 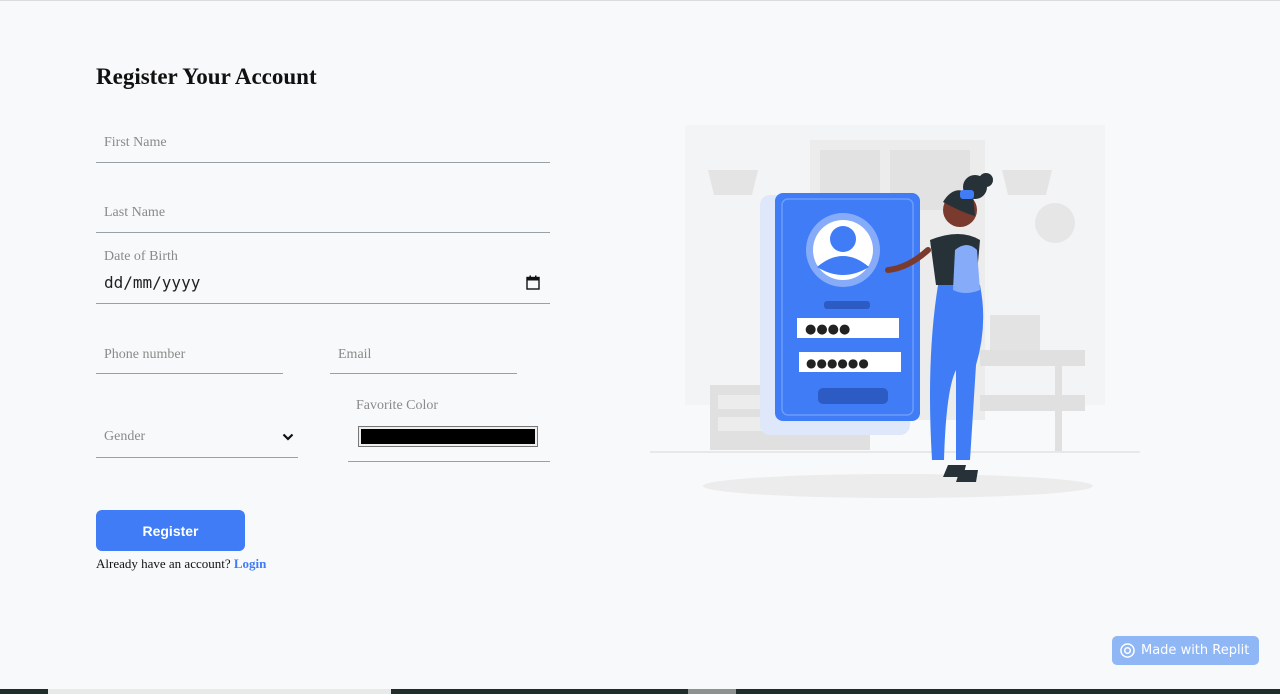 I want to click on color-swatch-fill, so click(x=448, y=436).